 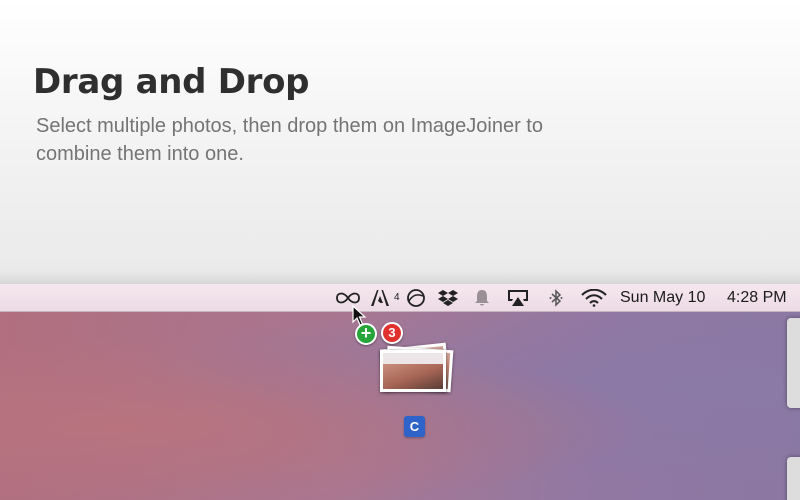 I want to click on bluetooth-icon, so click(x=556, y=298).